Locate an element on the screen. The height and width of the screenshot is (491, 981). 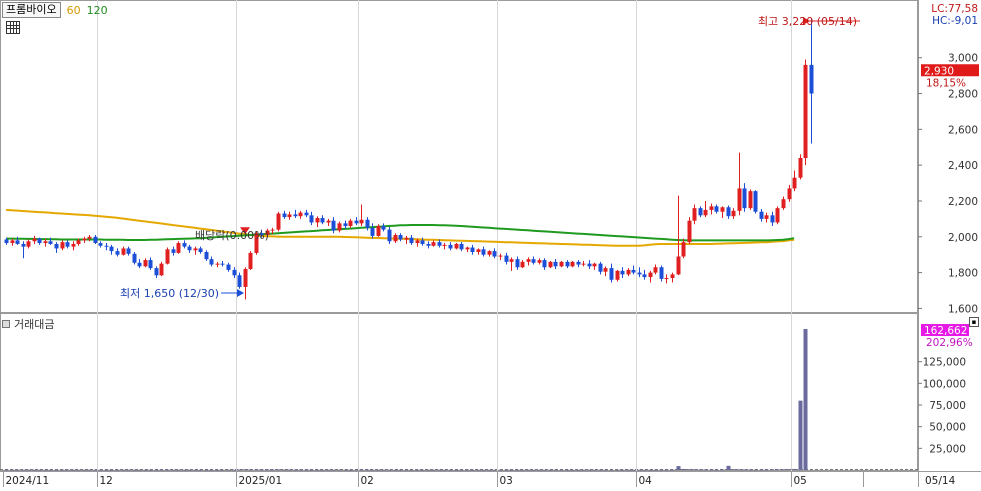
volume-tick-label: 125,000 is located at coordinates (944, 363).